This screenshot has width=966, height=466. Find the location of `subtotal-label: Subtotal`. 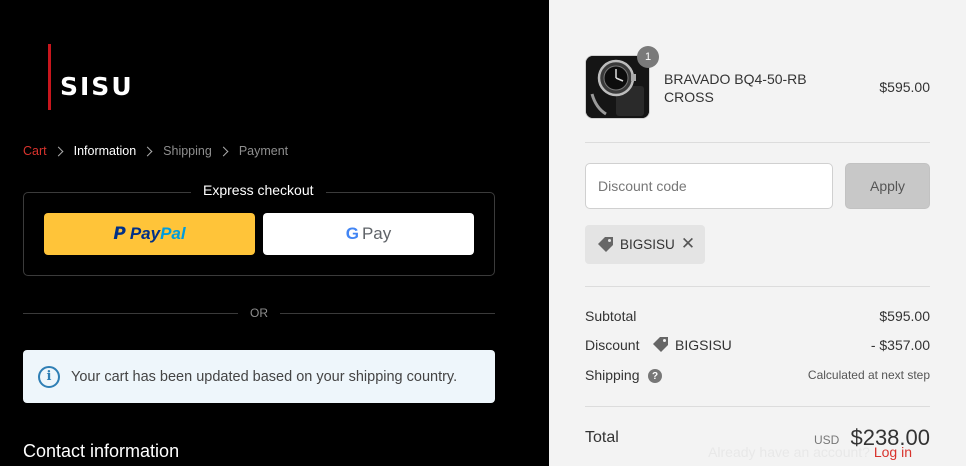

subtotal-label: Subtotal is located at coordinates (611, 316).